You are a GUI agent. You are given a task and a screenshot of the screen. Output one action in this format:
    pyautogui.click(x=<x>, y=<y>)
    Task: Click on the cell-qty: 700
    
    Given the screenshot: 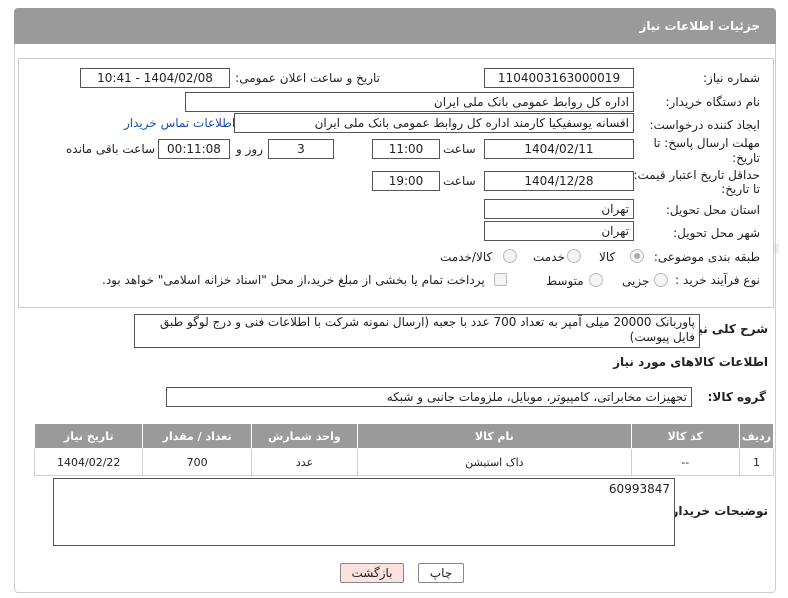 What is the action you would take?
    pyautogui.click(x=197, y=462)
    